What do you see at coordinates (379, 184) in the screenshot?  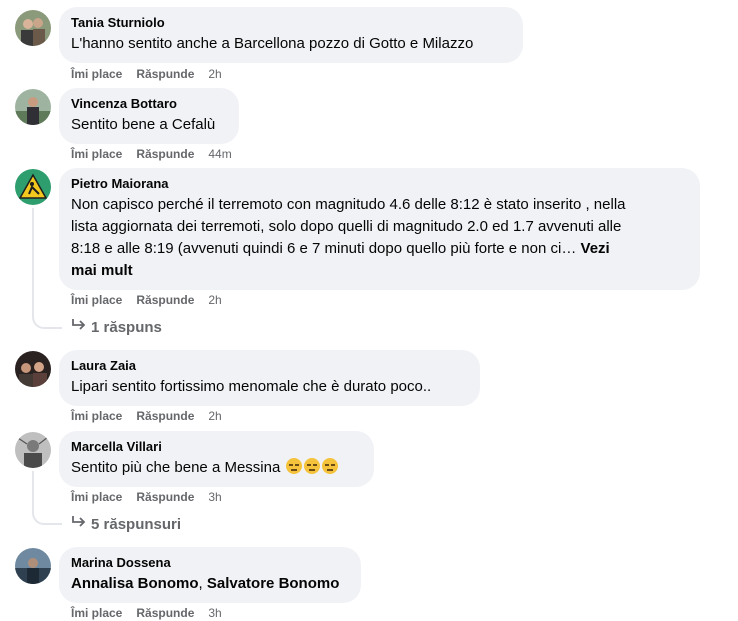 I see `comment-author: Pietro Maiorana` at bounding box center [379, 184].